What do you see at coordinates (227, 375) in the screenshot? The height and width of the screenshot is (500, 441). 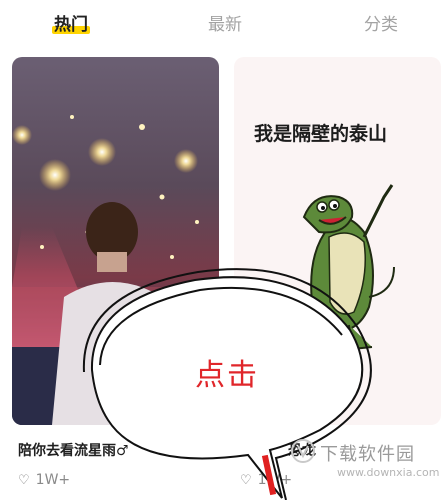 I see `overlay-click-text: 点击` at bounding box center [227, 375].